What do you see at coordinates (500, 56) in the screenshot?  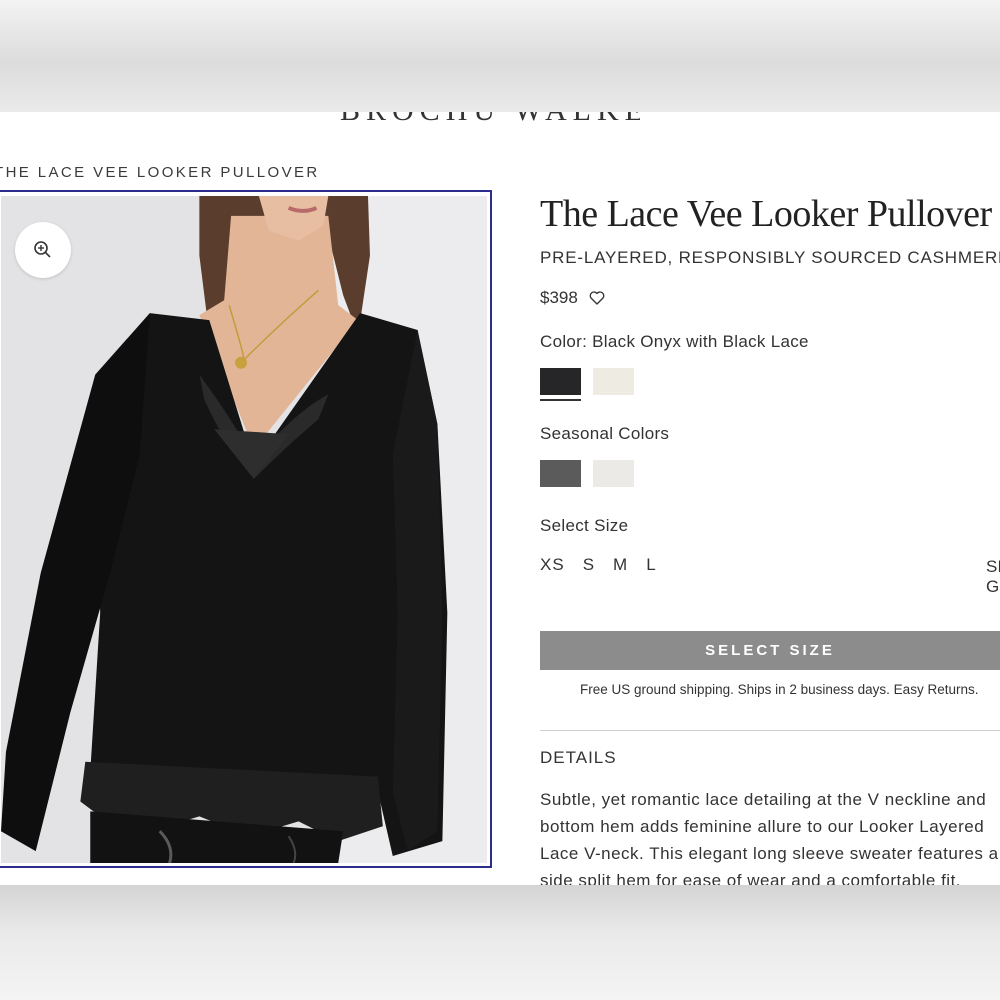 I see `backdrop-top` at bounding box center [500, 56].